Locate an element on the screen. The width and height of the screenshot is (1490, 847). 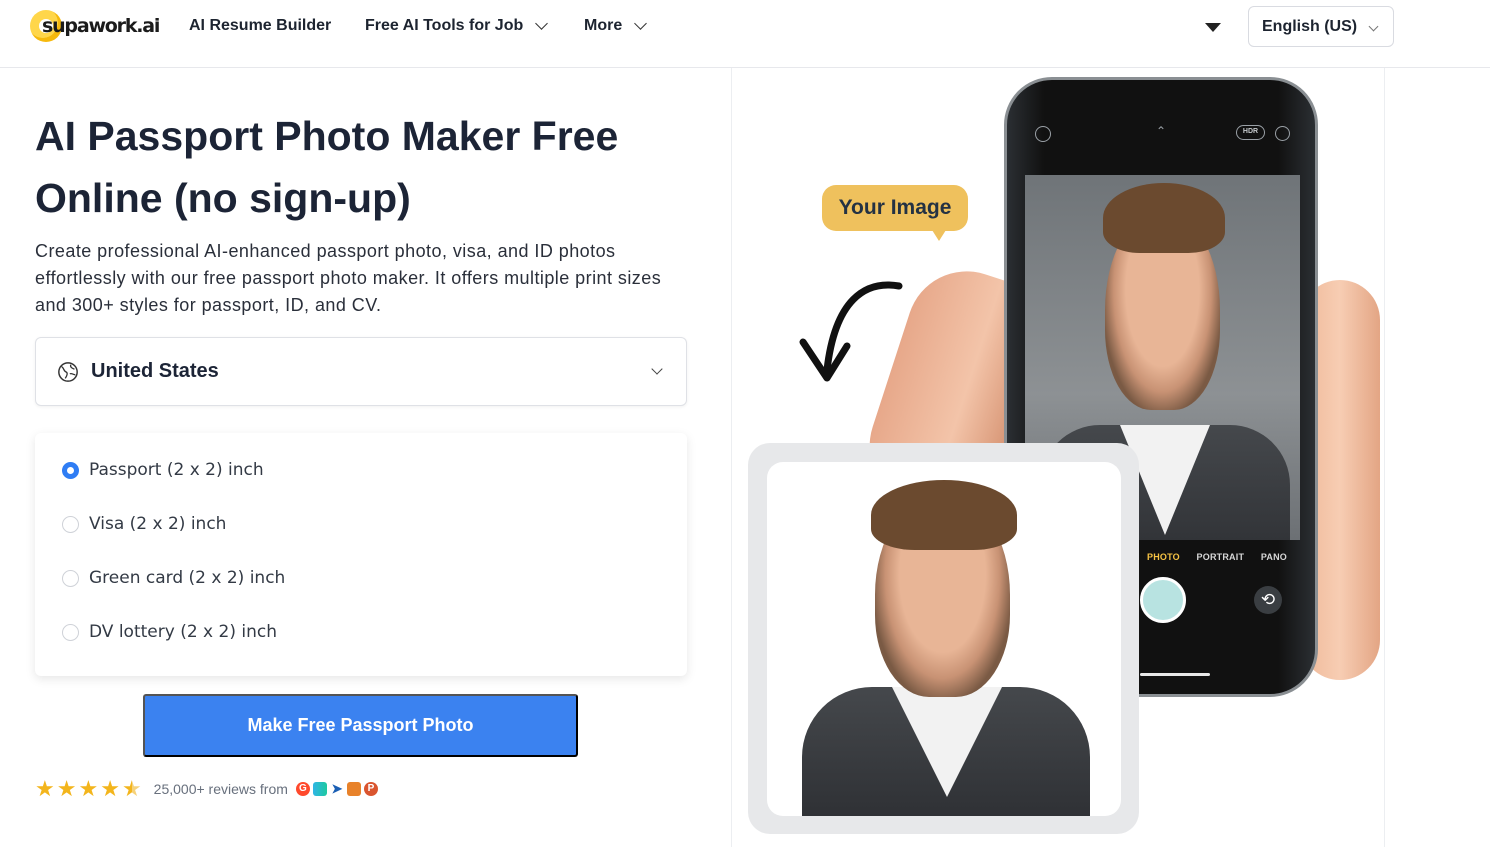
chevron-up-icon: ⌃ is located at coordinates (1161, 131).